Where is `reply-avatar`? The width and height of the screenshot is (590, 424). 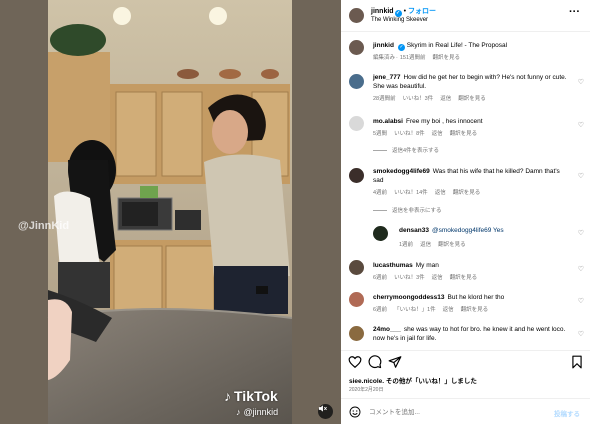 reply-avatar is located at coordinates (380, 233).